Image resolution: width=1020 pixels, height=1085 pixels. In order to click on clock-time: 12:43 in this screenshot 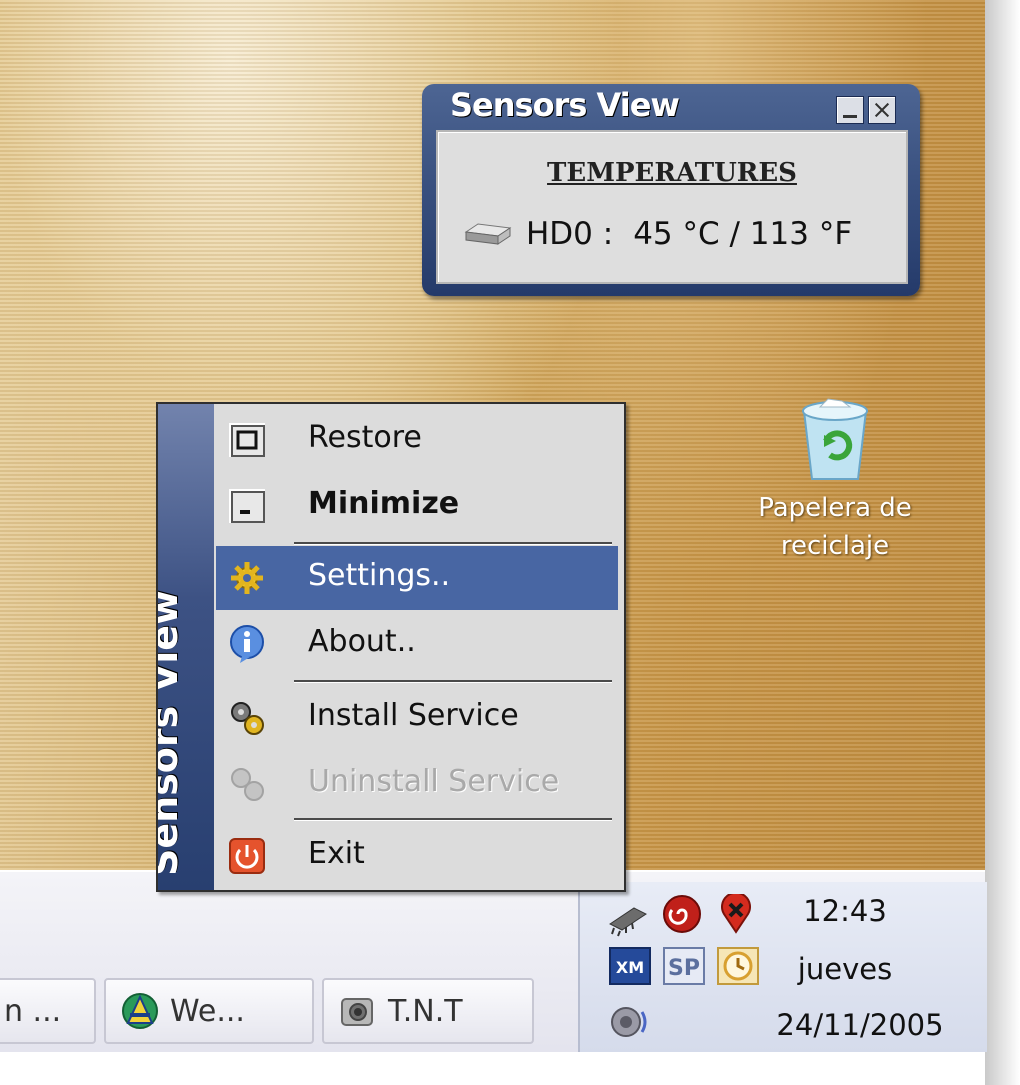, I will do `click(845, 911)`.